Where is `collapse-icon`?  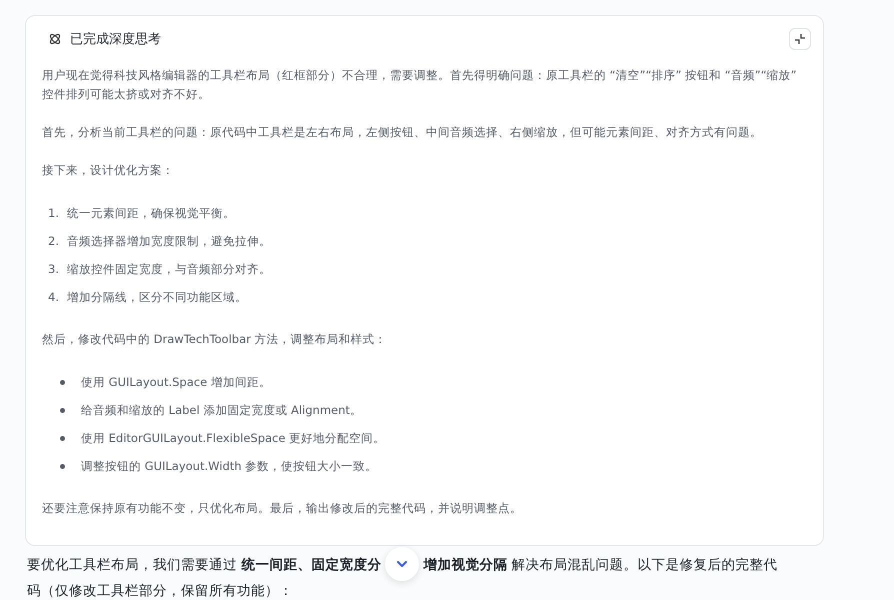
collapse-icon is located at coordinates (800, 39).